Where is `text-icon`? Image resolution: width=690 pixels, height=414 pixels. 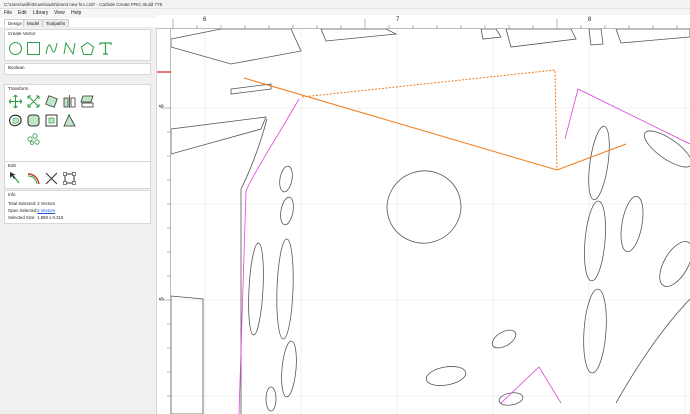
text-icon is located at coordinates (105, 48).